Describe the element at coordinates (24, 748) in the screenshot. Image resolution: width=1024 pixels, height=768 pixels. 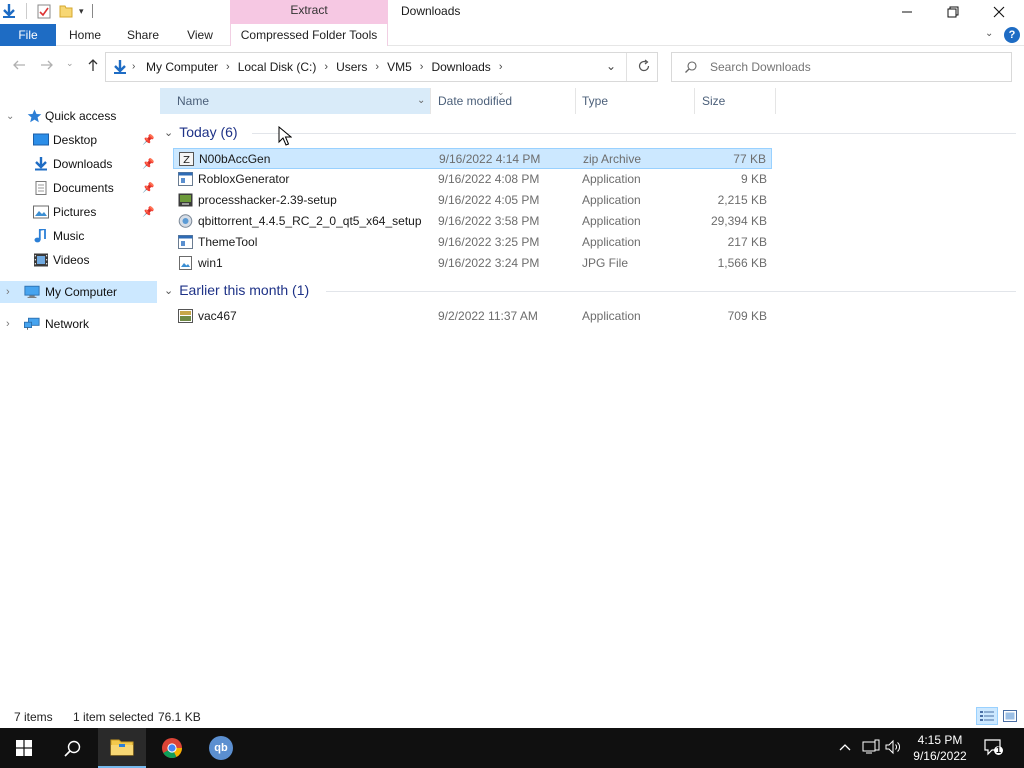
I see `start-button` at that location.